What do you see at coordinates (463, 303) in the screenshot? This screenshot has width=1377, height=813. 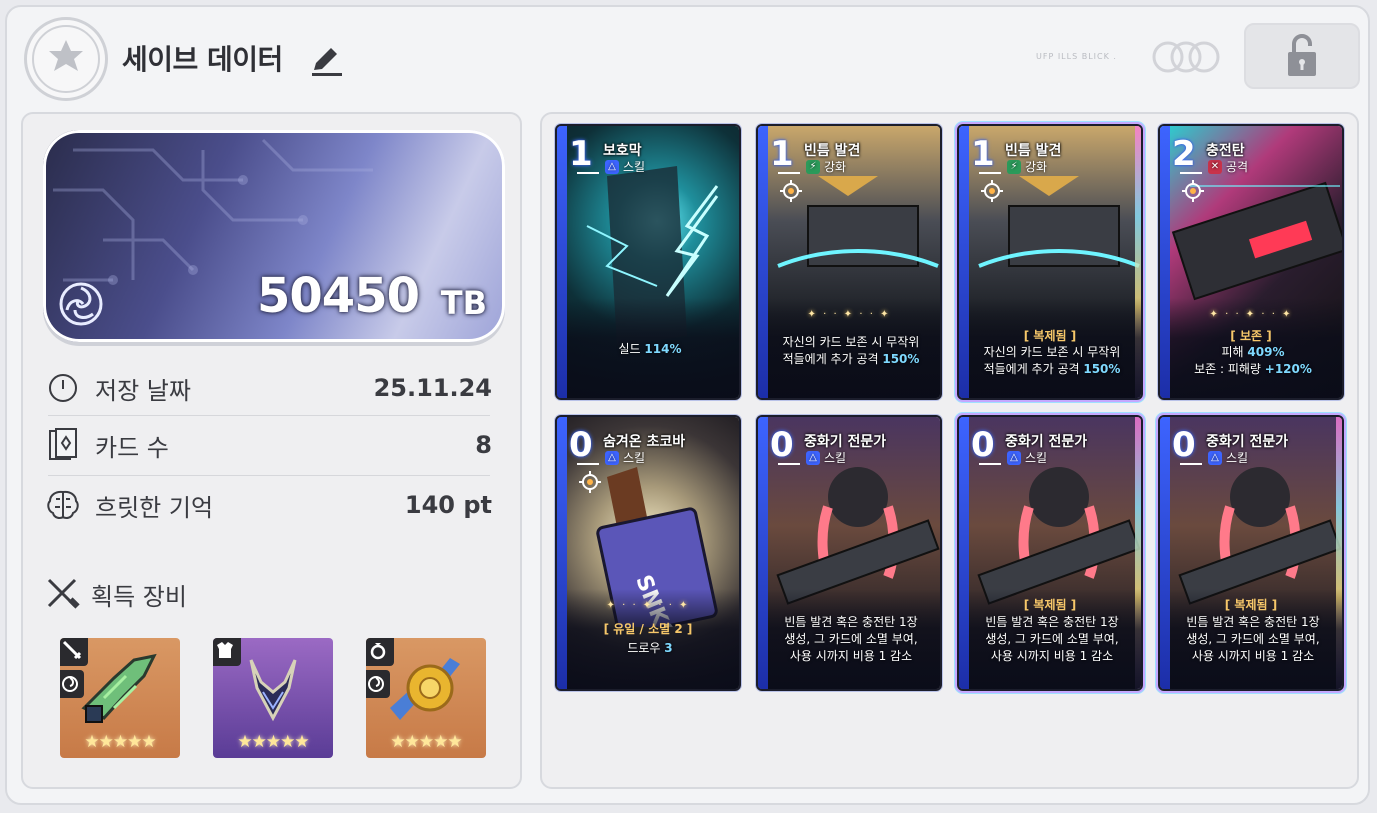 I see `storage-unit: TB` at bounding box center [463, 303].